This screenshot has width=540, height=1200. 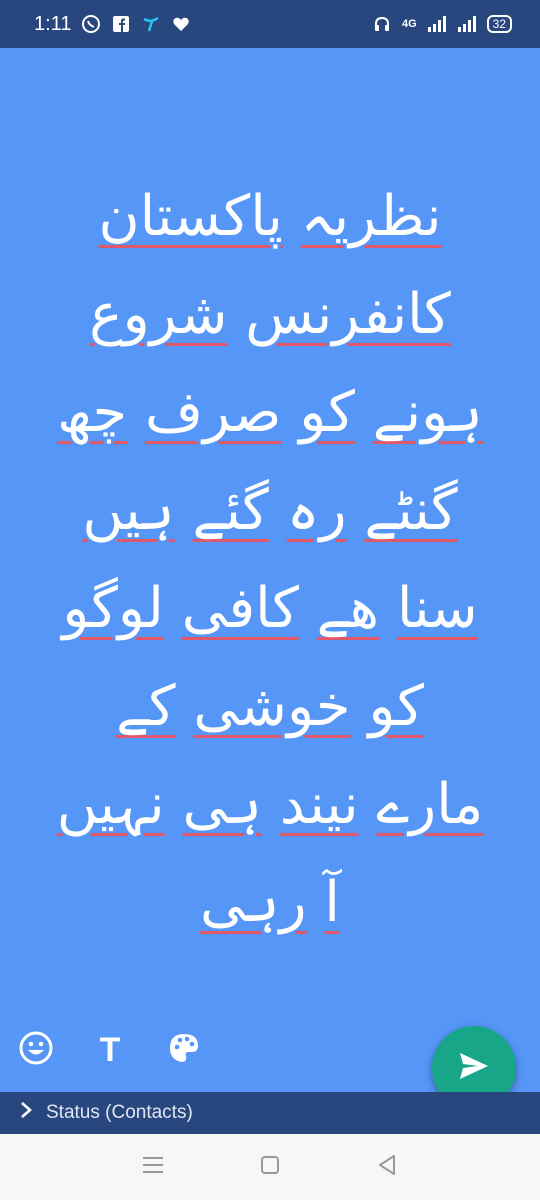 I want to click on status-text-line: آ رہی, so click(x=270, y=903).